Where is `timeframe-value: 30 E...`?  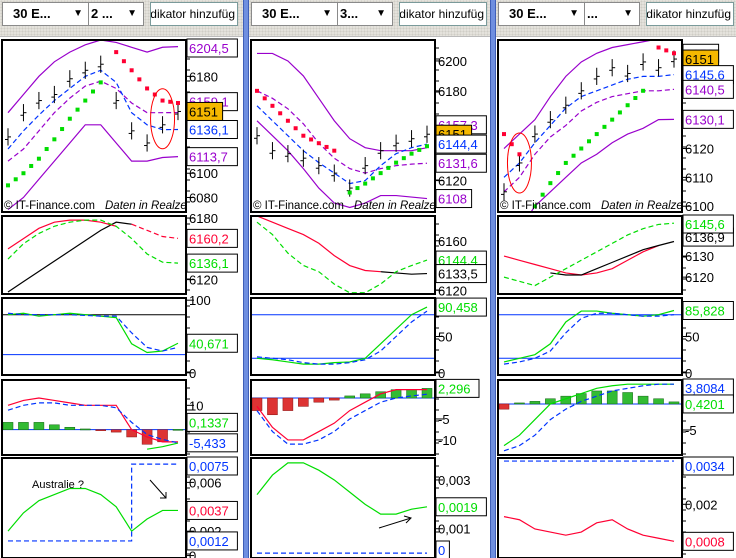 timeframe-value: 30 E... is located at coordinates (528, 13).